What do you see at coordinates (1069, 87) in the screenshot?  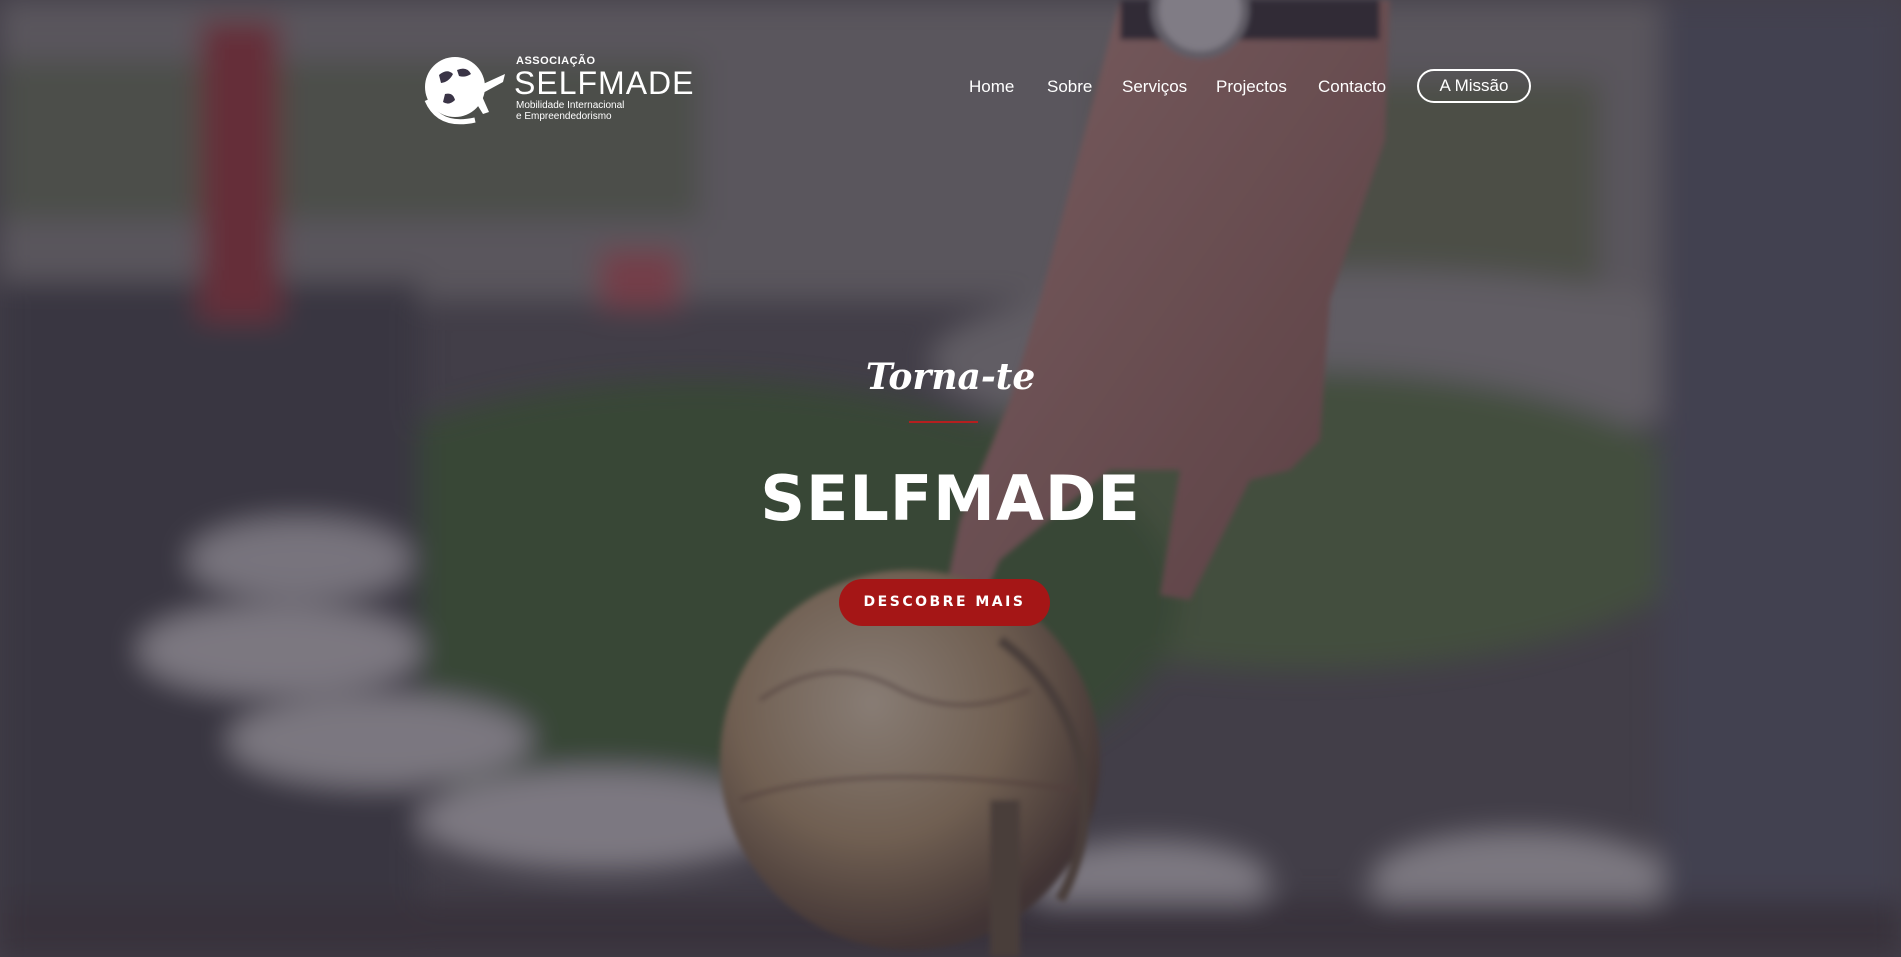 I see `nav-sobre: Sobre` at bounding box center [1069, 87].